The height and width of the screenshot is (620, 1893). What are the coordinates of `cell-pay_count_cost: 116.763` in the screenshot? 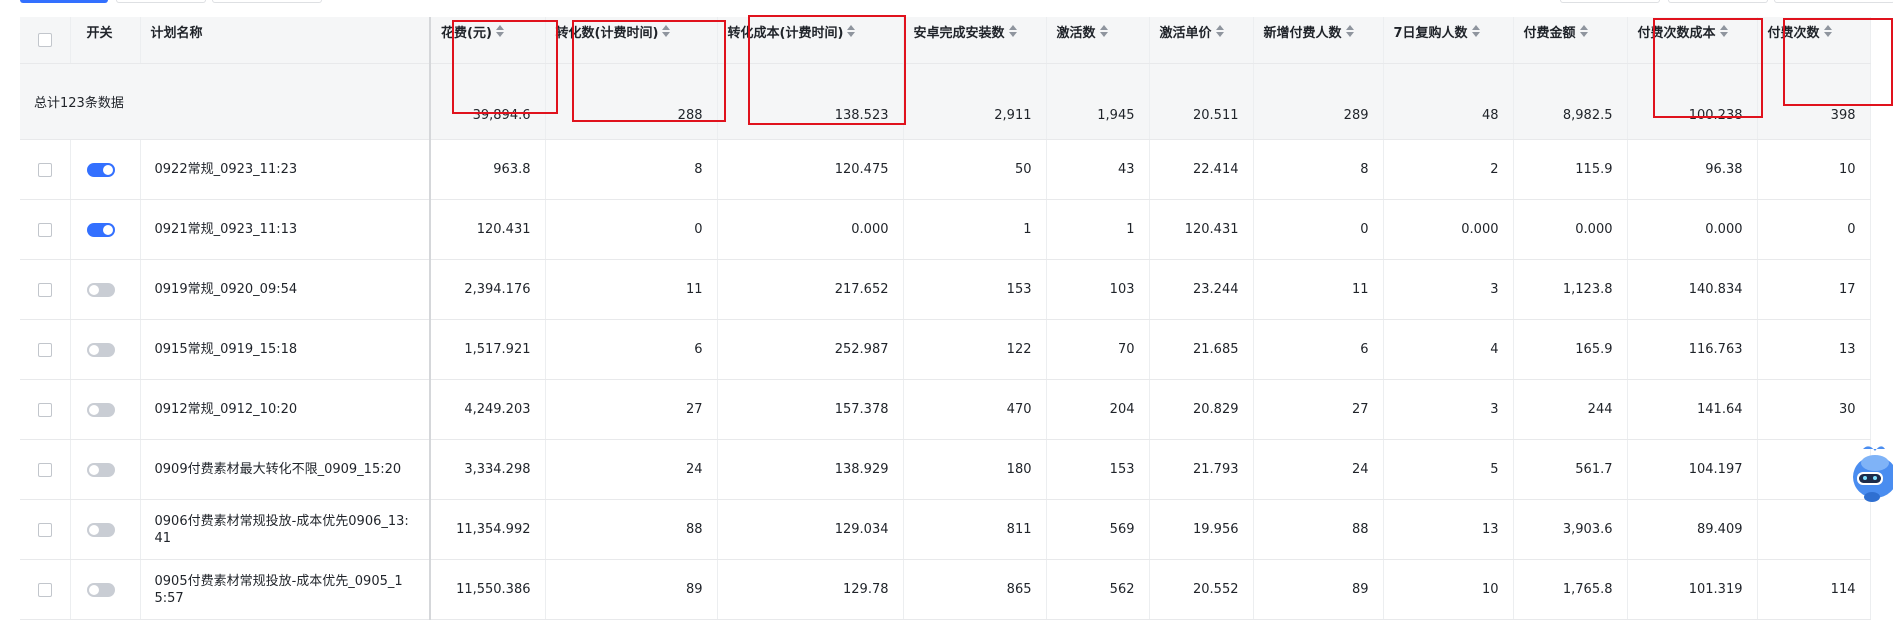 It's located at (1692, 349).